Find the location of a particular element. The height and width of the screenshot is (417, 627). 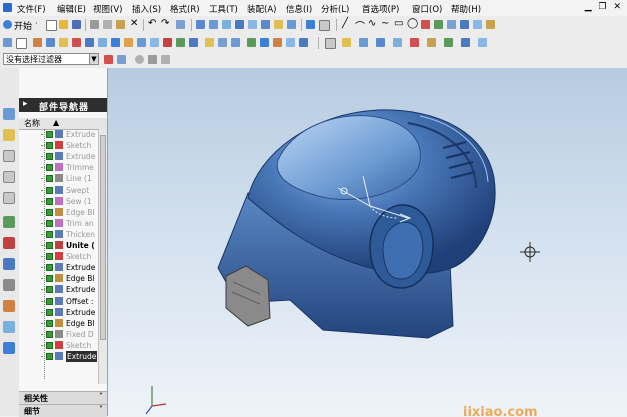

pattern-icon is located at coordinates (209, 42).